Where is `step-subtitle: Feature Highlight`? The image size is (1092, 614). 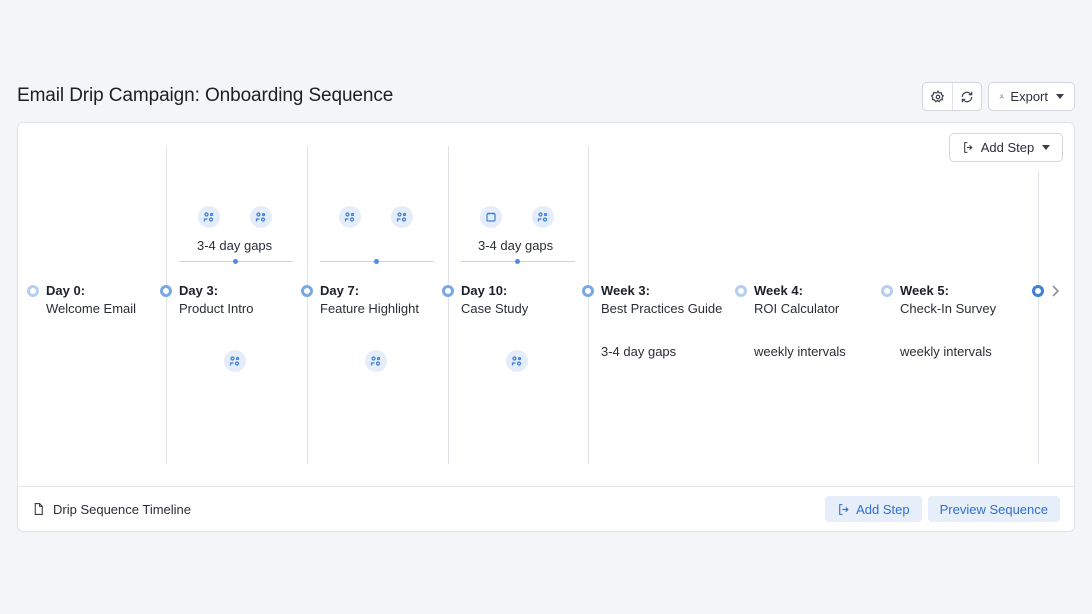
step-subtitle: Feature Highlight is located at coordinates (369, 308).